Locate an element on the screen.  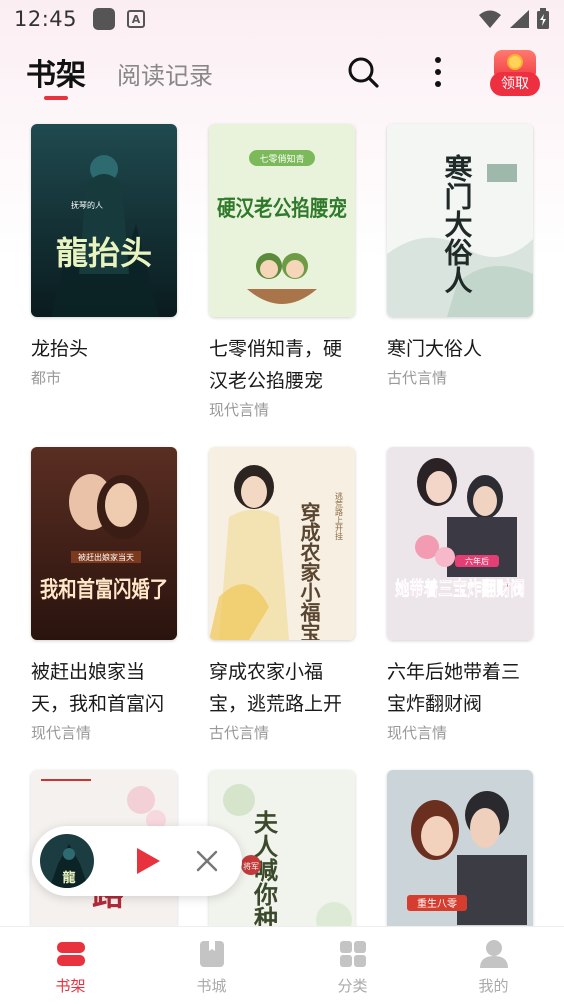
book-title: 七零俏知青，硬汉老公掐腰宠 is located at coordinates (276, 365).